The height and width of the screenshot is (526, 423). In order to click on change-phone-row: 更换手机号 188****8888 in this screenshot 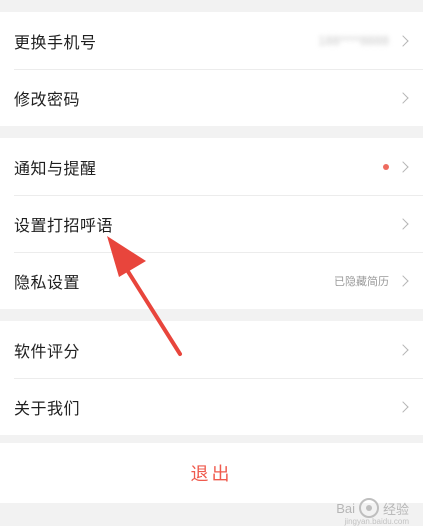, I will do `click(211, 40)`.